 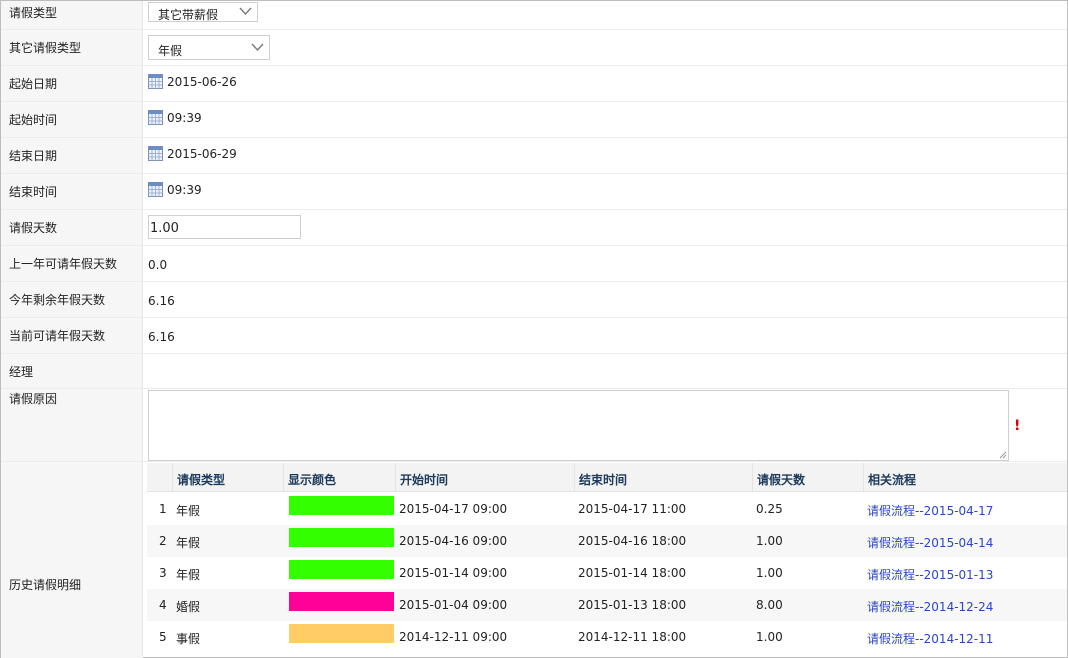 I want to click on row-end-time: 2015-01-13 18:00, so click(x=632, y=605).